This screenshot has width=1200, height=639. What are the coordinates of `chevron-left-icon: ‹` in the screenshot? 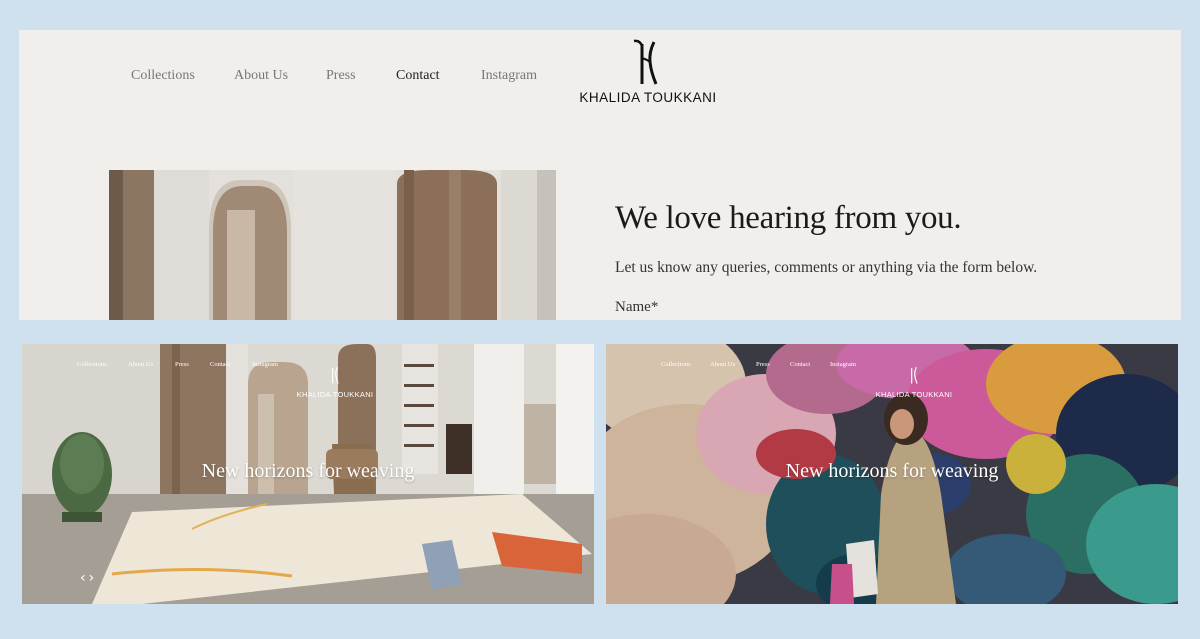 It's located at (84, 578).